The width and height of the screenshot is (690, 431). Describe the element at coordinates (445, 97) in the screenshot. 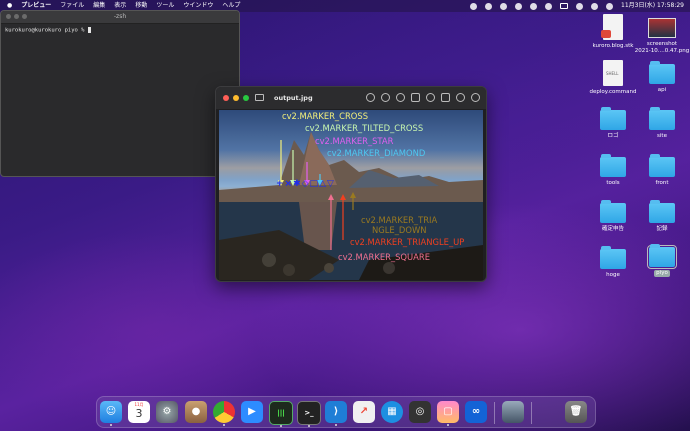

I see `rotate-icon` at that location.